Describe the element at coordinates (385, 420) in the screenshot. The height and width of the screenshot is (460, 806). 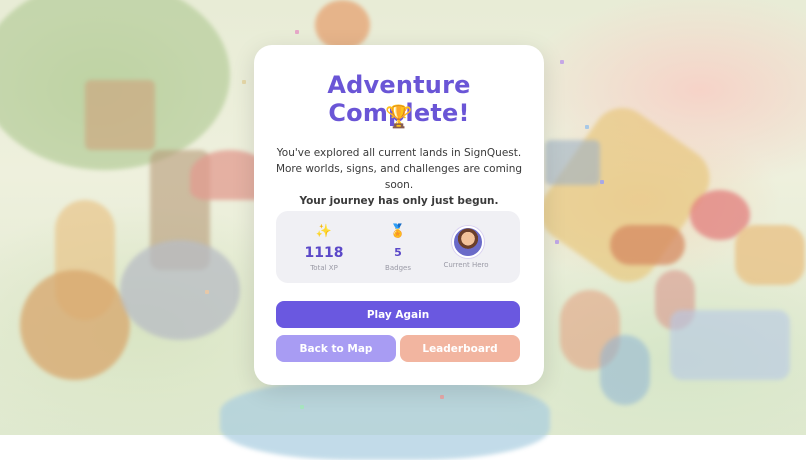
I see `river` at that location.